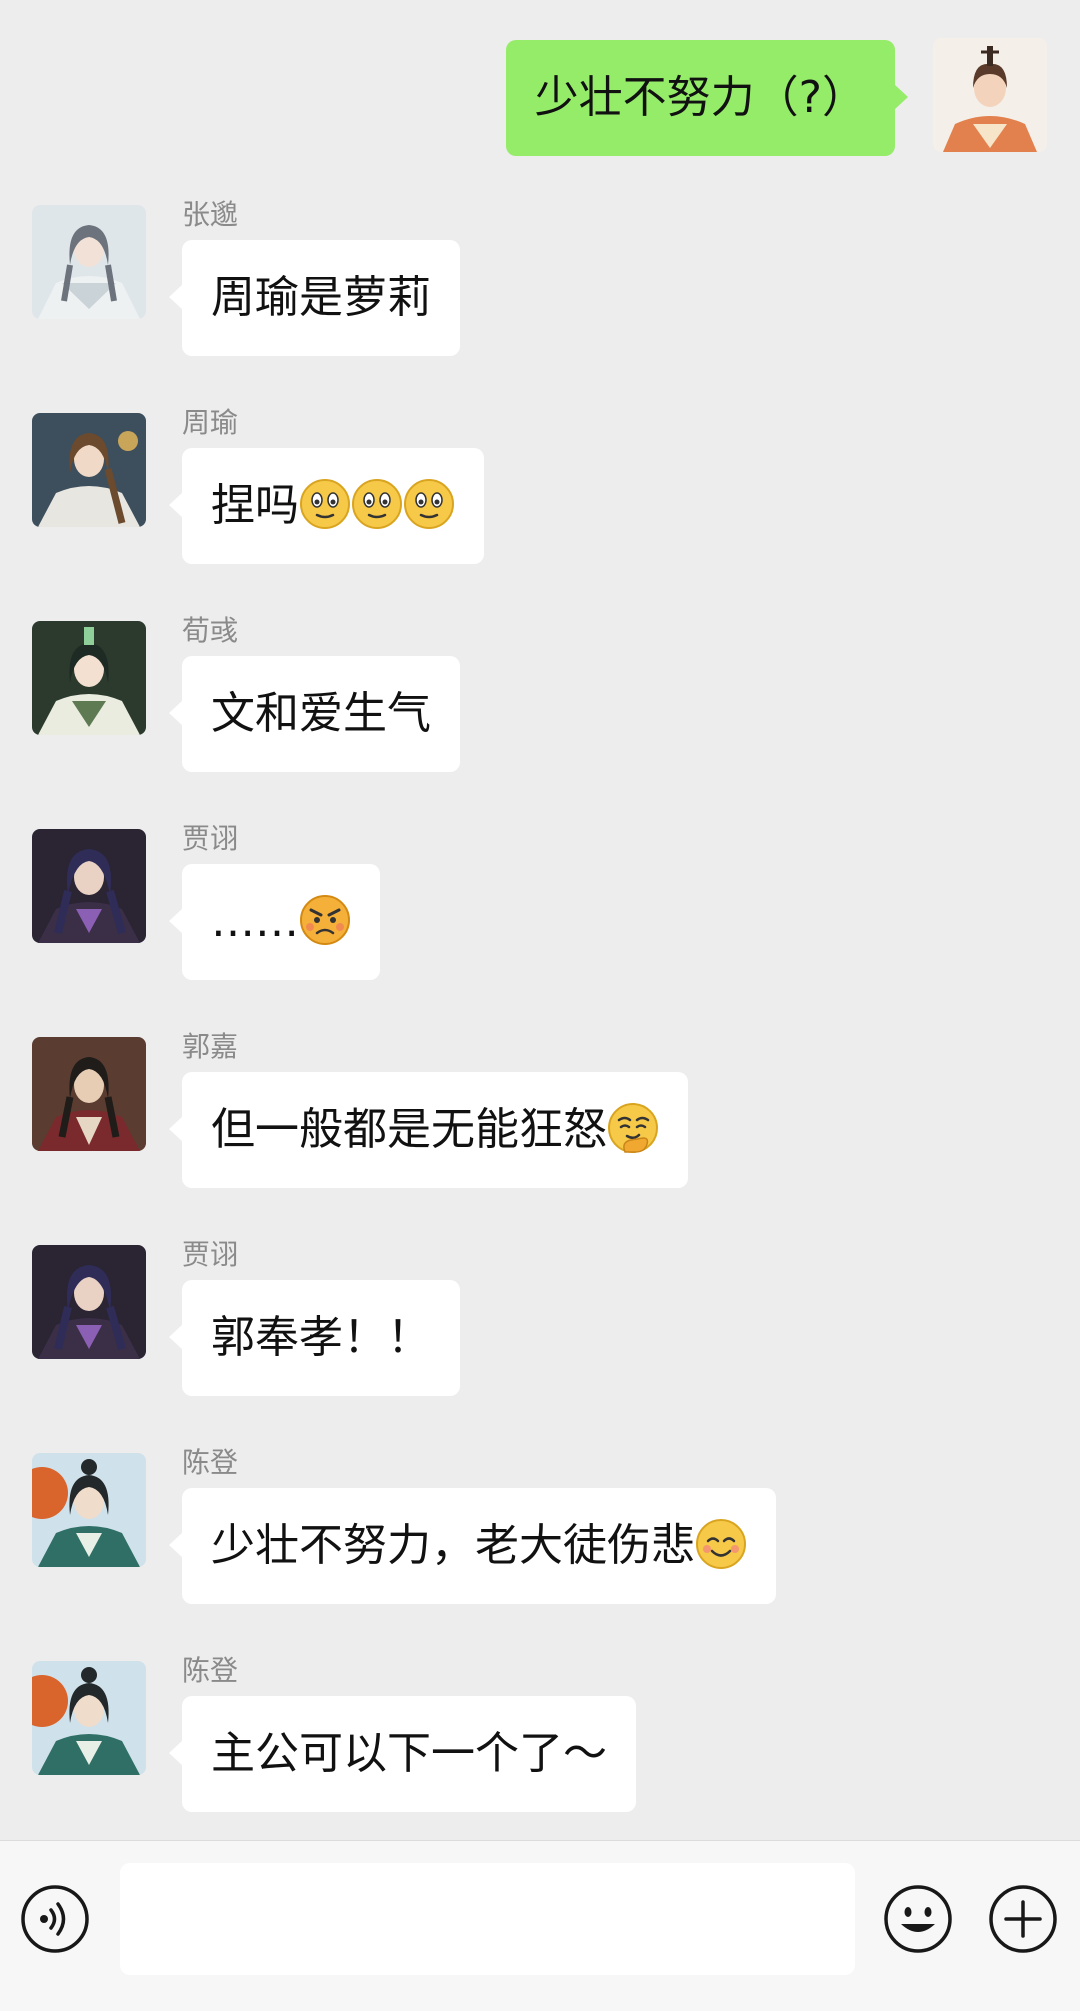 Image resolution: width=1080 pixels, height=2011 pixels. I want to click on message-bubble: 郭奉孝！！, so click(314, 1338).